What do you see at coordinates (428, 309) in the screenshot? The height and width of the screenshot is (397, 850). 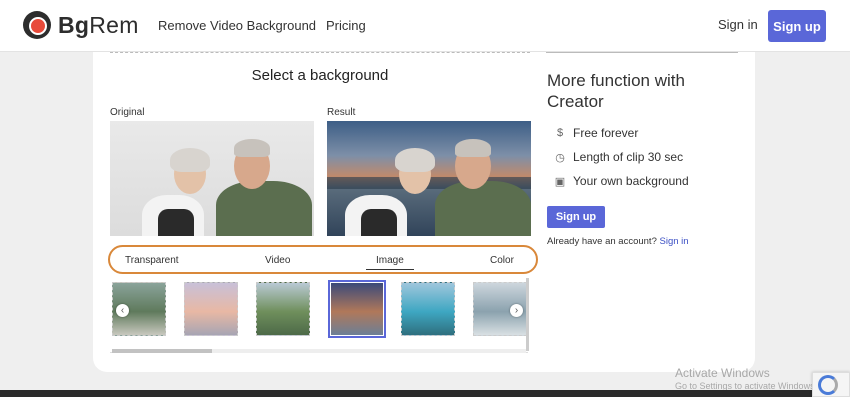 I see `background-thumbnail-turquoise-lake` at bounding box center [428, 309].